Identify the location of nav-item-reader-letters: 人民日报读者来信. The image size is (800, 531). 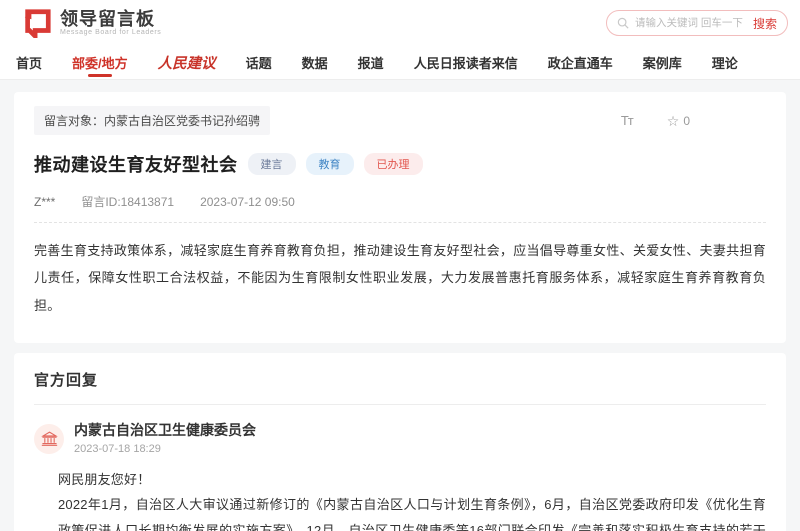
(466, 62).